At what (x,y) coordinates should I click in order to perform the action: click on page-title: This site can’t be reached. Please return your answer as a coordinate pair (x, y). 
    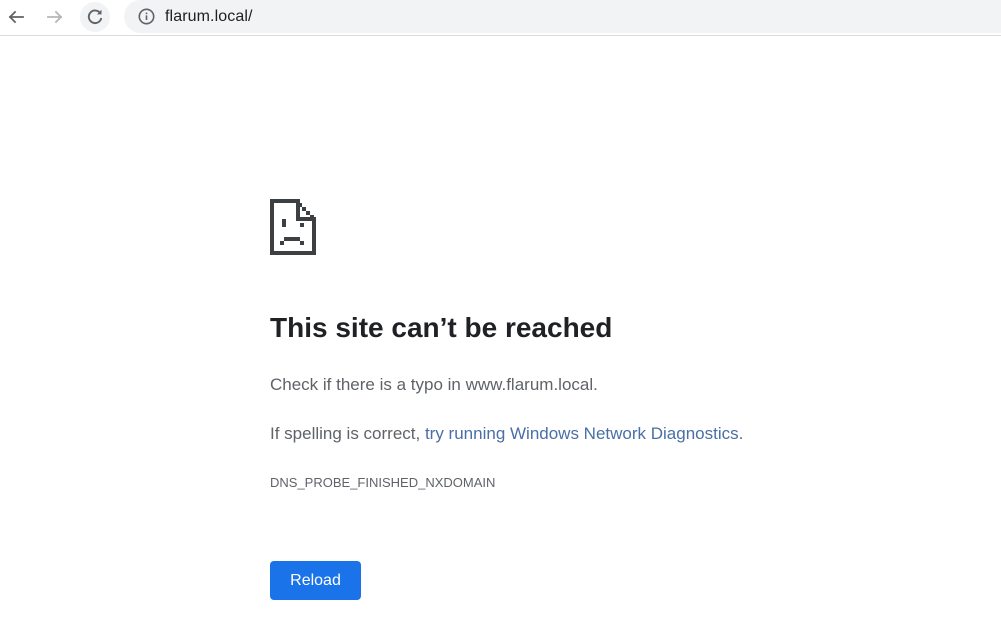
    Looking at the image, I should click on (441, 327).